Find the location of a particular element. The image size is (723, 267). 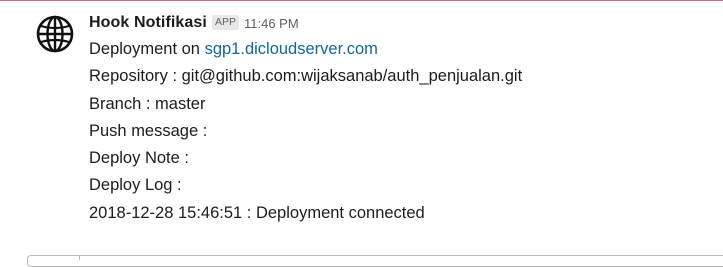

globe-icon is located at coordinates (55, 34).